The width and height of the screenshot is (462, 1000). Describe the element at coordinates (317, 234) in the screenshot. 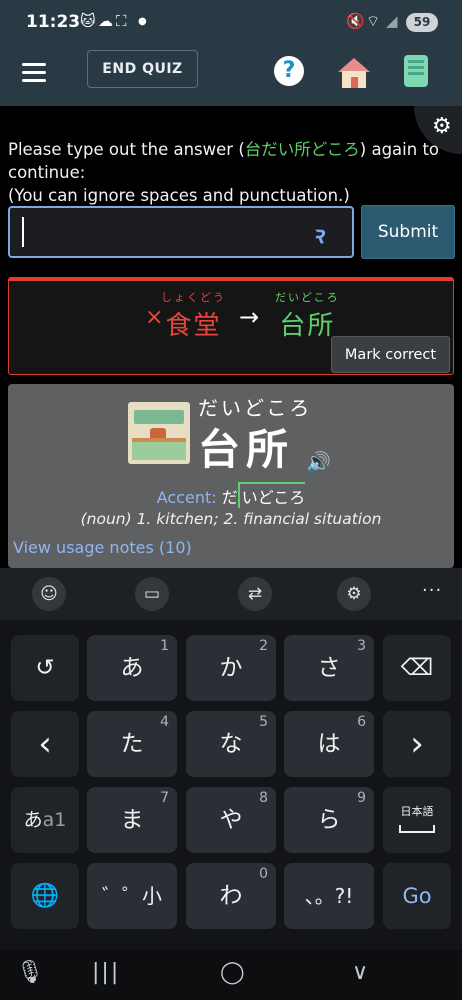

I see `handwriting-icon: ꝛ` at that location.